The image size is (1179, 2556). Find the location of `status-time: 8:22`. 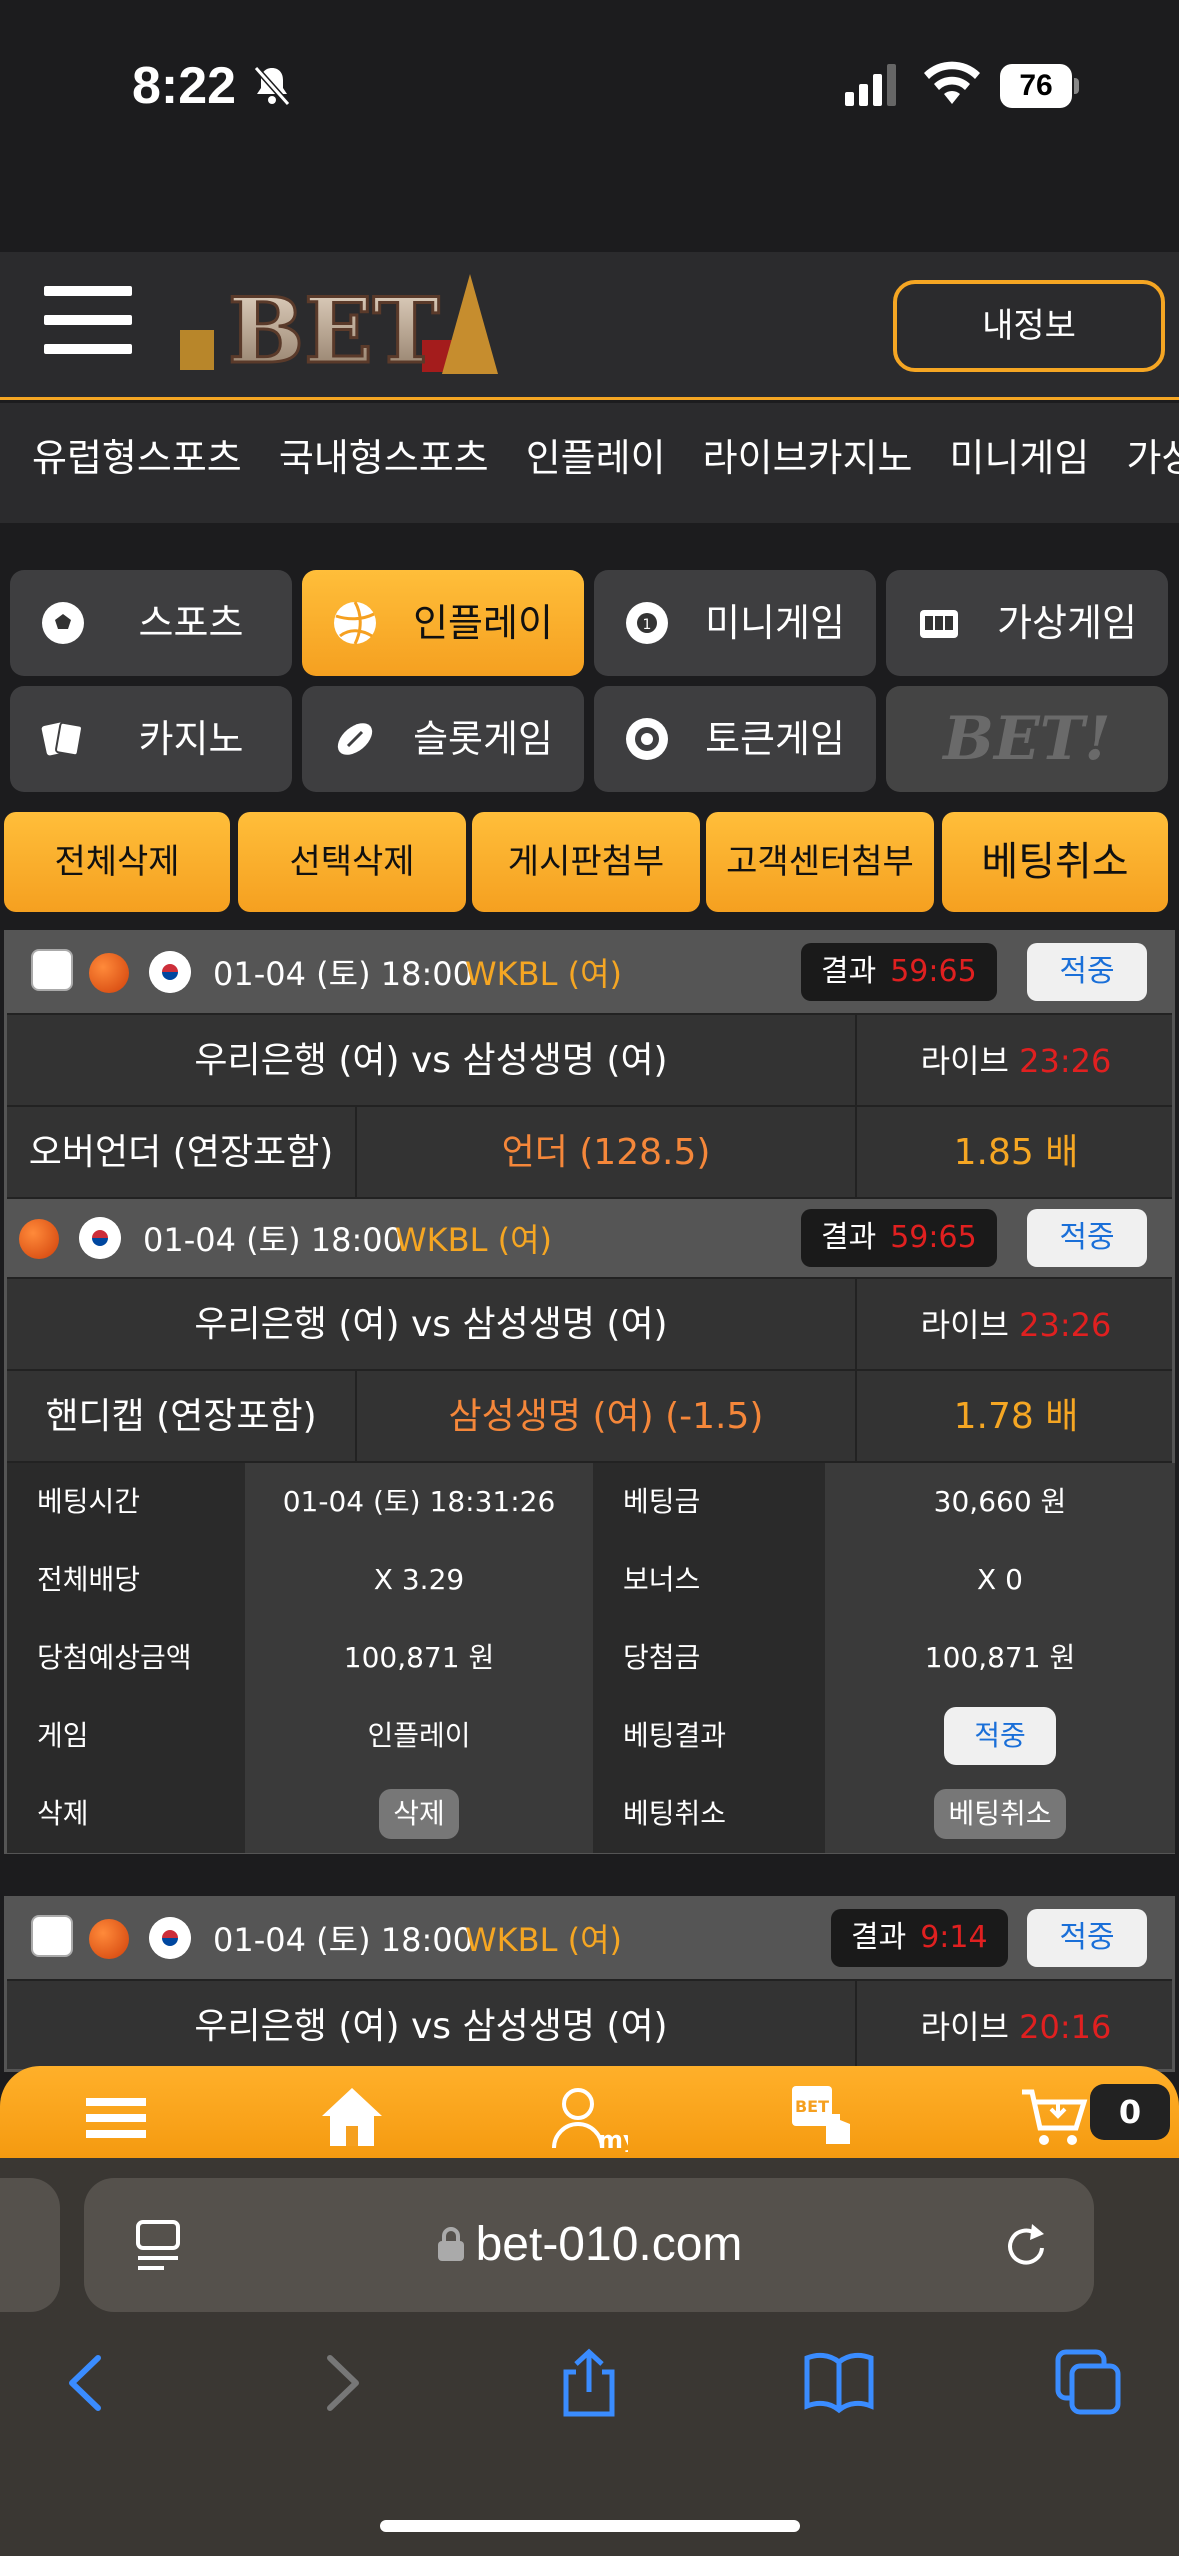

status-time: 8:22 is located at coordinates (184, 86).